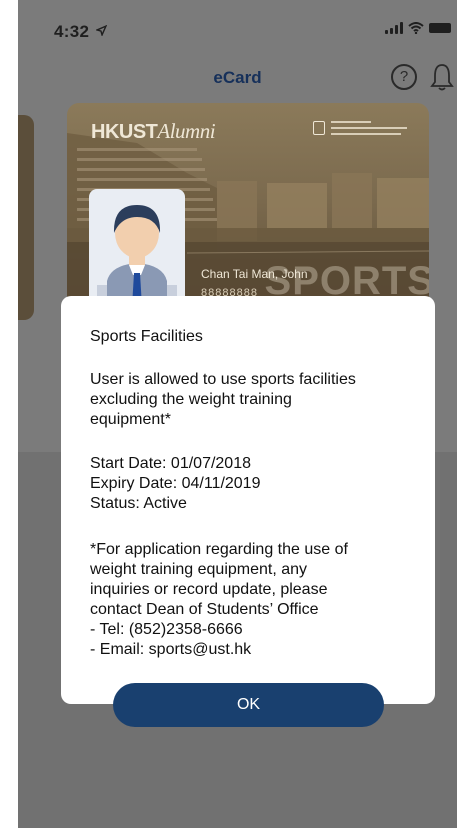 Image resolution: width=457 pixels, height=828 pixels. What do you see at coordinates (394, 28) in the screenshot?
I see `cellular-signal-icon` at bounding box center [394, 28].